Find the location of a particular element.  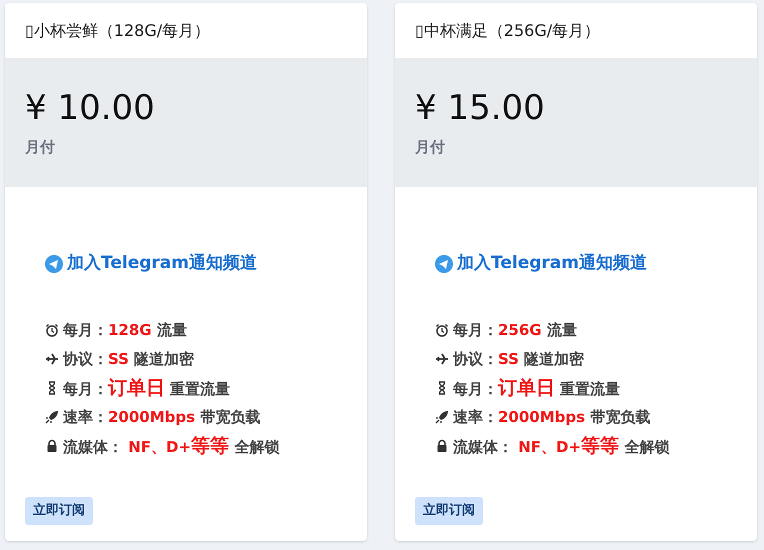

plan-title: ▯中杯满足（256G/每月） is located at coordinates (507, 31).